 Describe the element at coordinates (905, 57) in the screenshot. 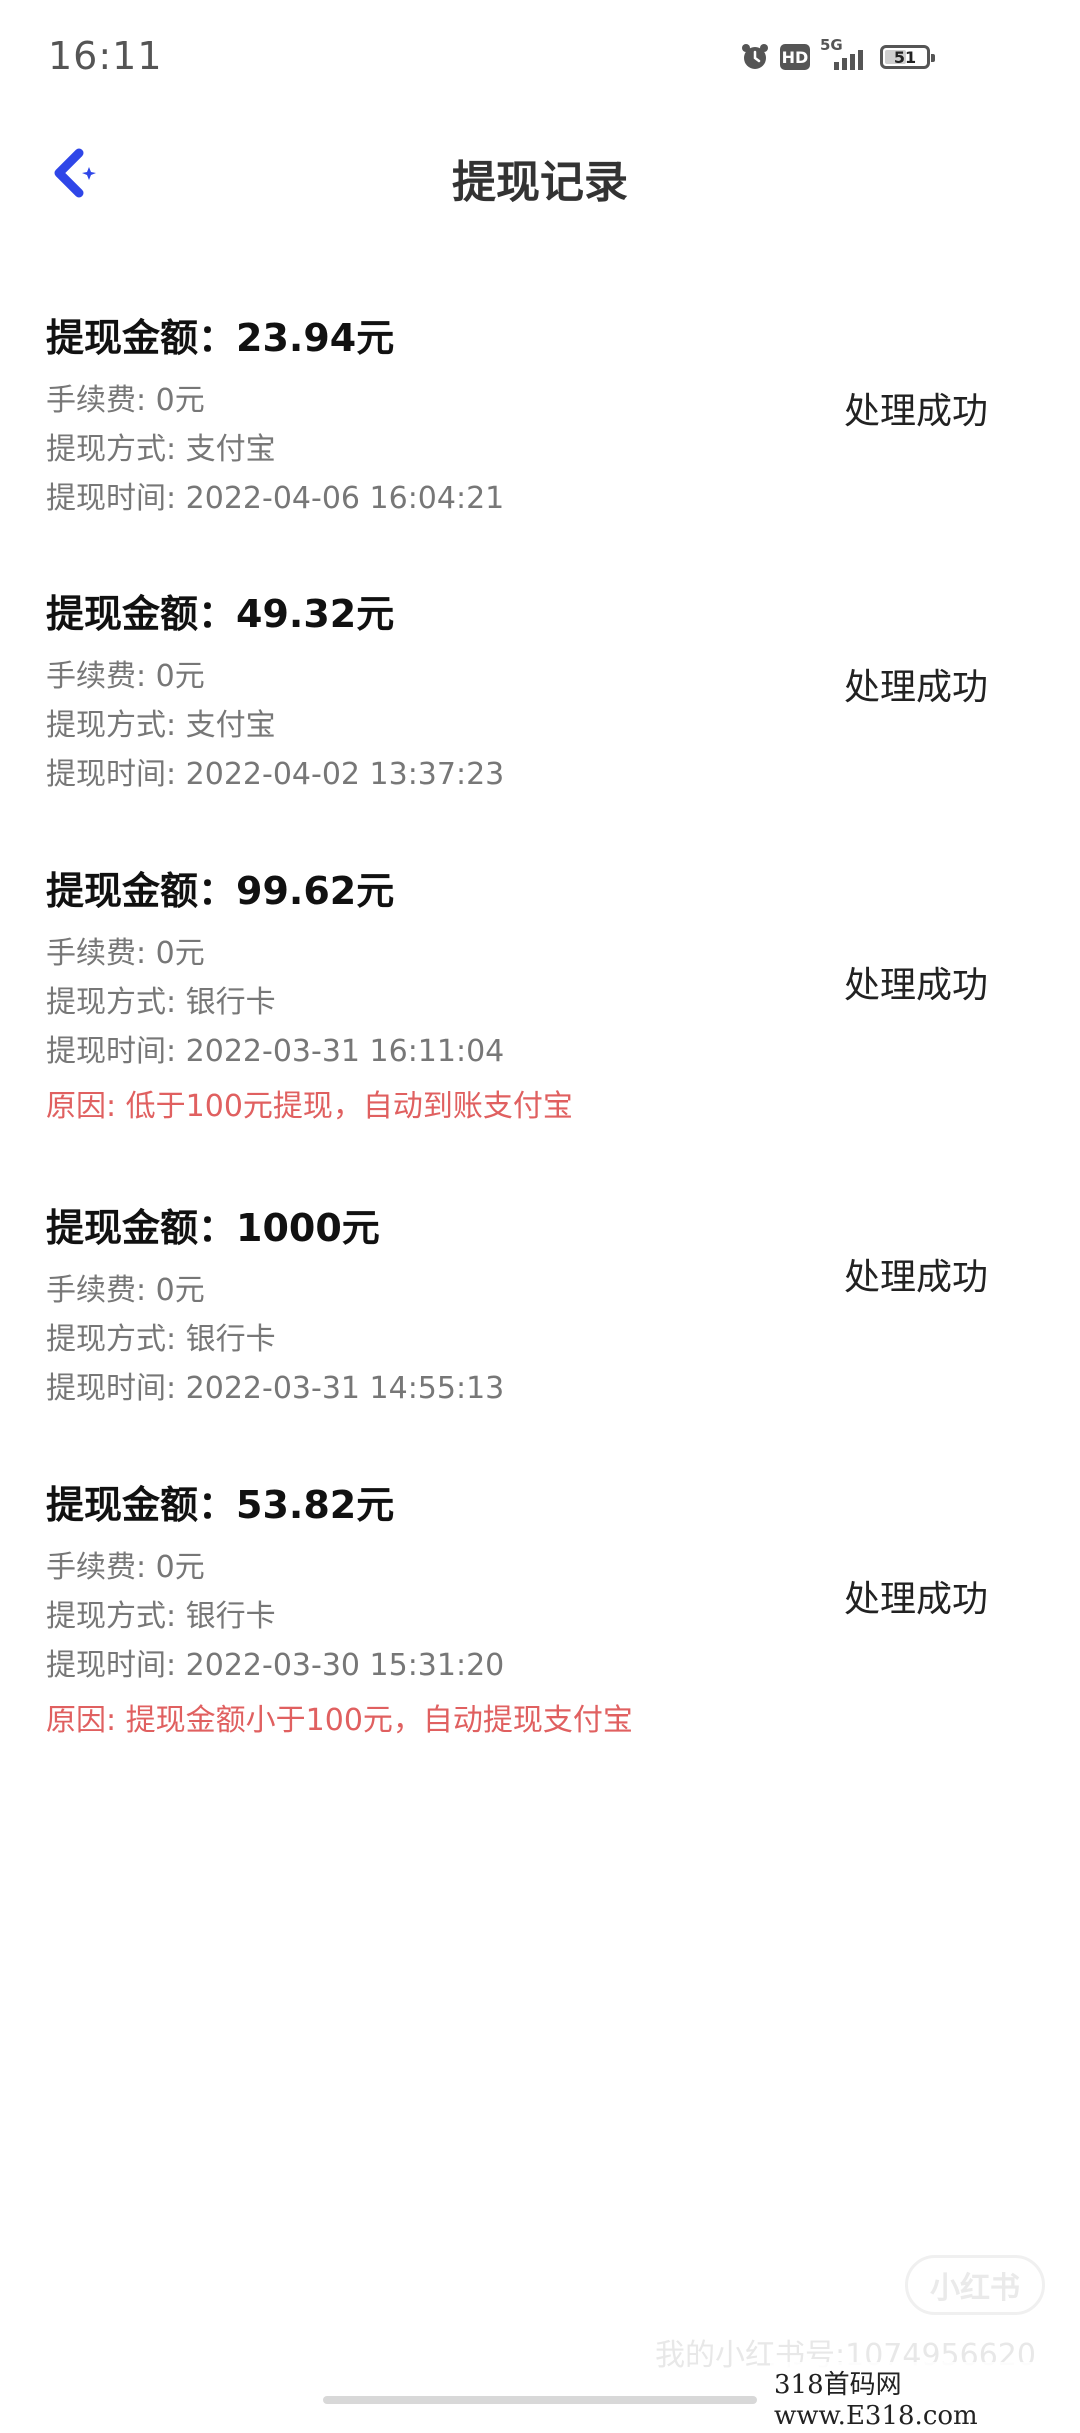

I see `battery-level: 51` at that location.